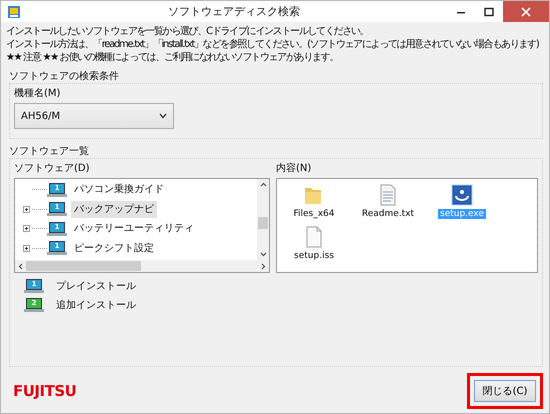 Image resolution: width=550 pixels, height=414 pixels. Describe the element at coordinates (96, 286) in the screenshot. I see `legend-label: プレインストール` at that location.